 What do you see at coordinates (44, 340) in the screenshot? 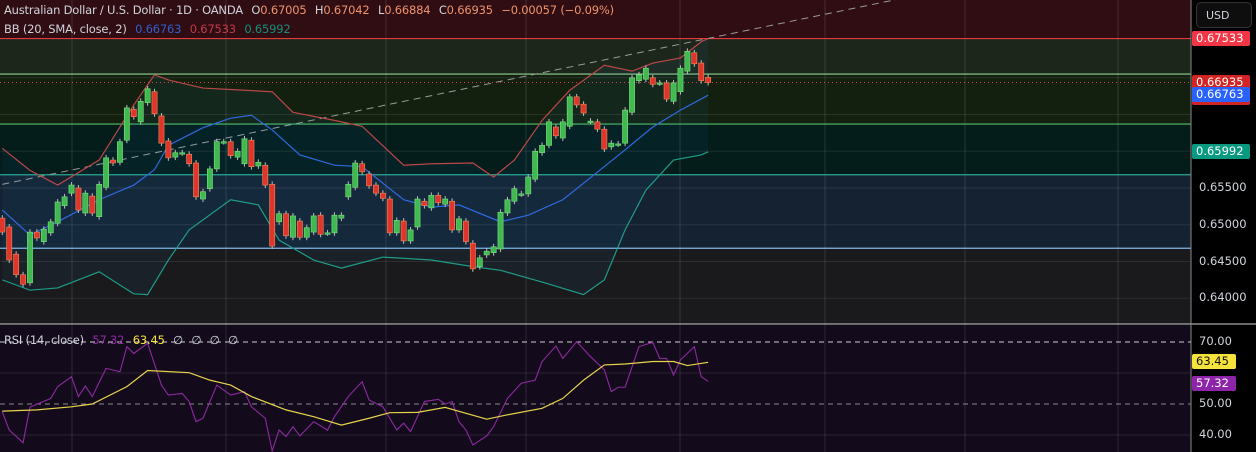
I see `rsi-label: RSI (14, close)` at bounding box center [44, 340].